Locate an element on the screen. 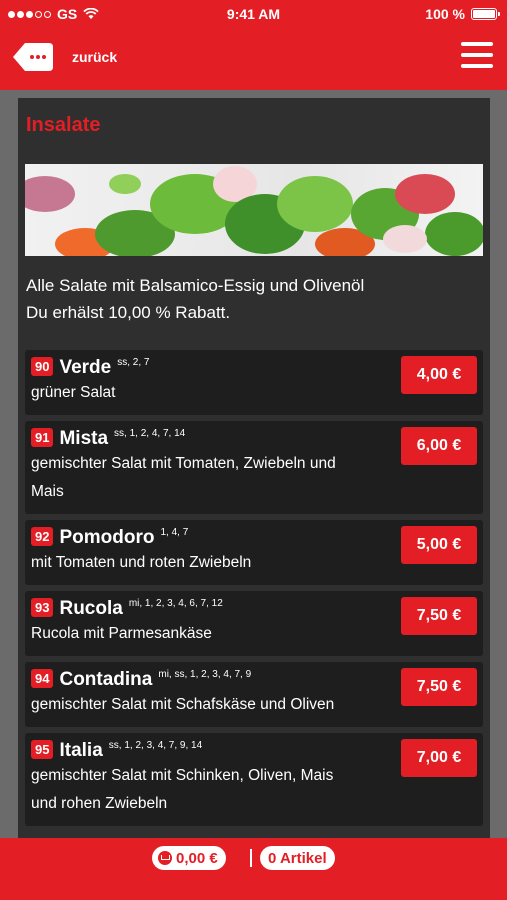 The image size is (507, 900). item-allergens: mi, ss, 1, 2, 3, 4, 7, 9 is located at coordinates (205, 674).